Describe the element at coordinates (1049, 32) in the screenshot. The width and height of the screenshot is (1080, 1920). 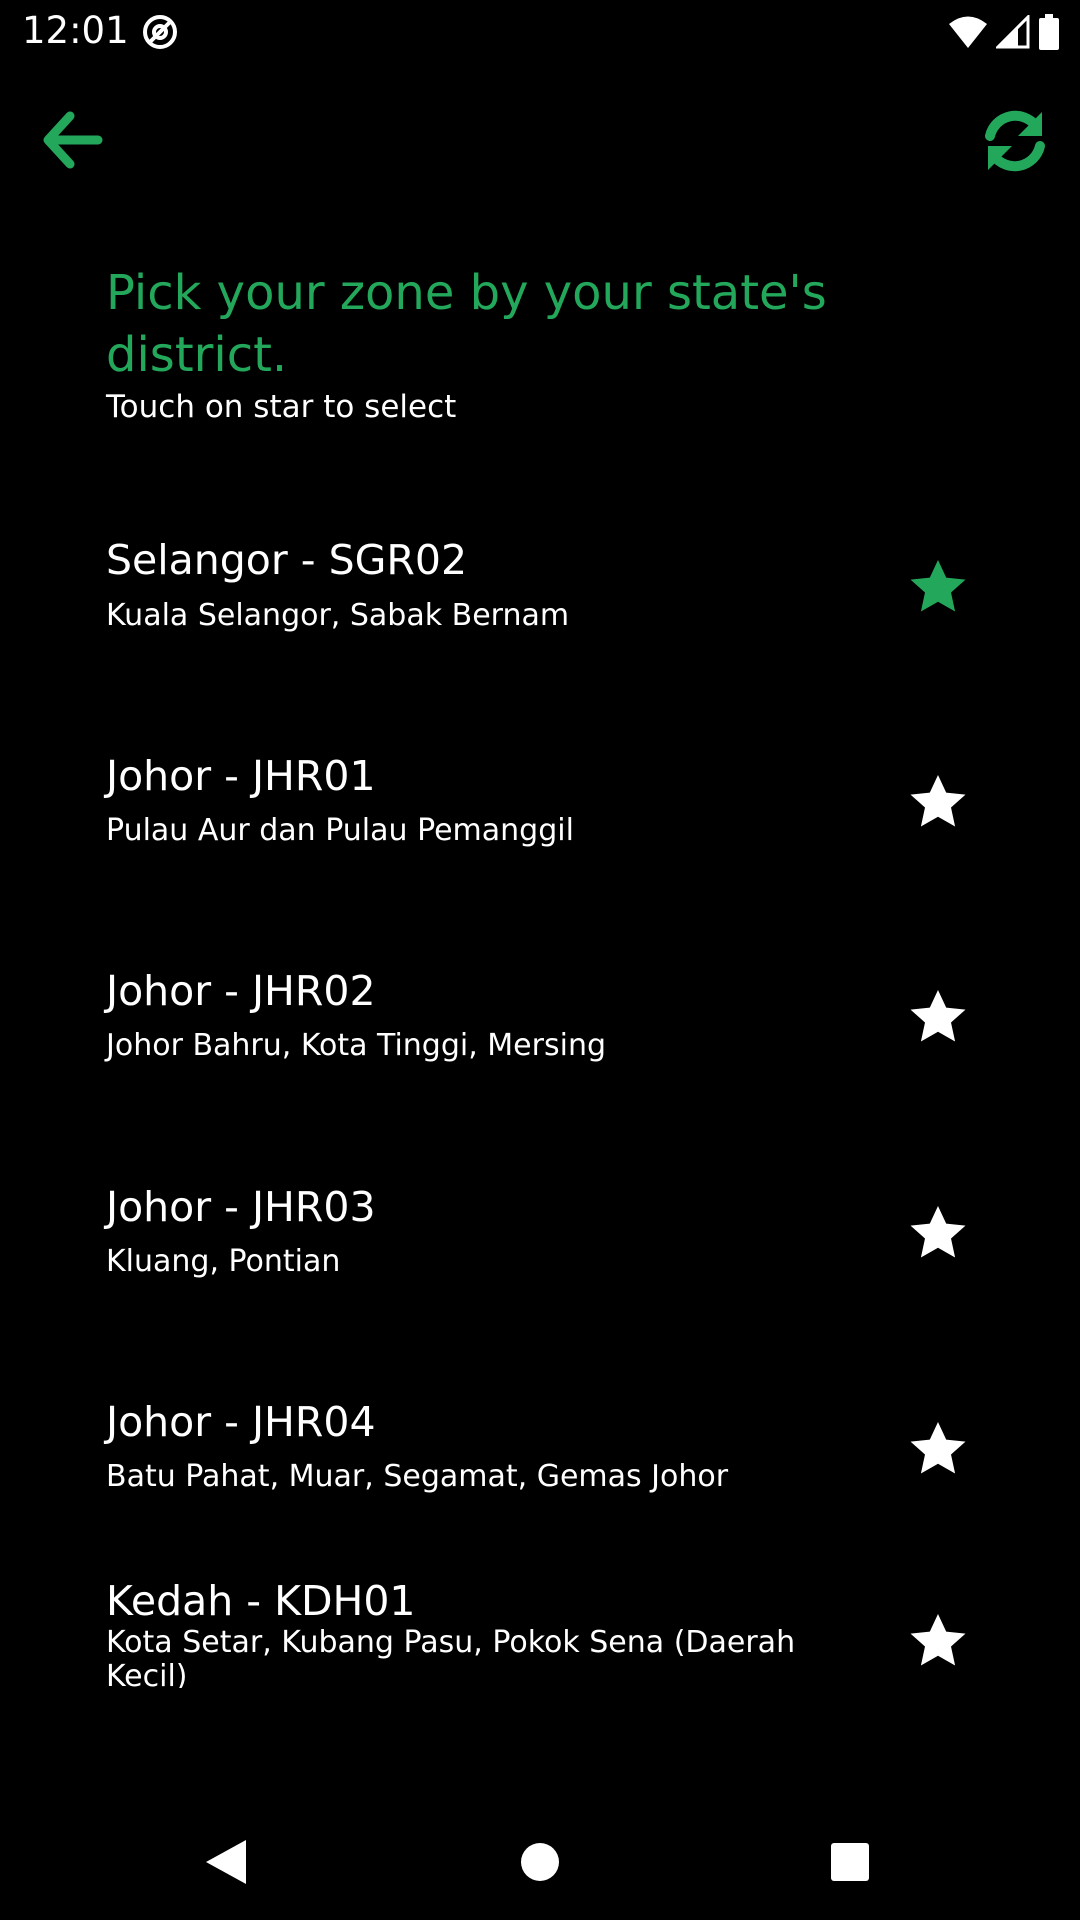
I see `battery-icon` at that location.